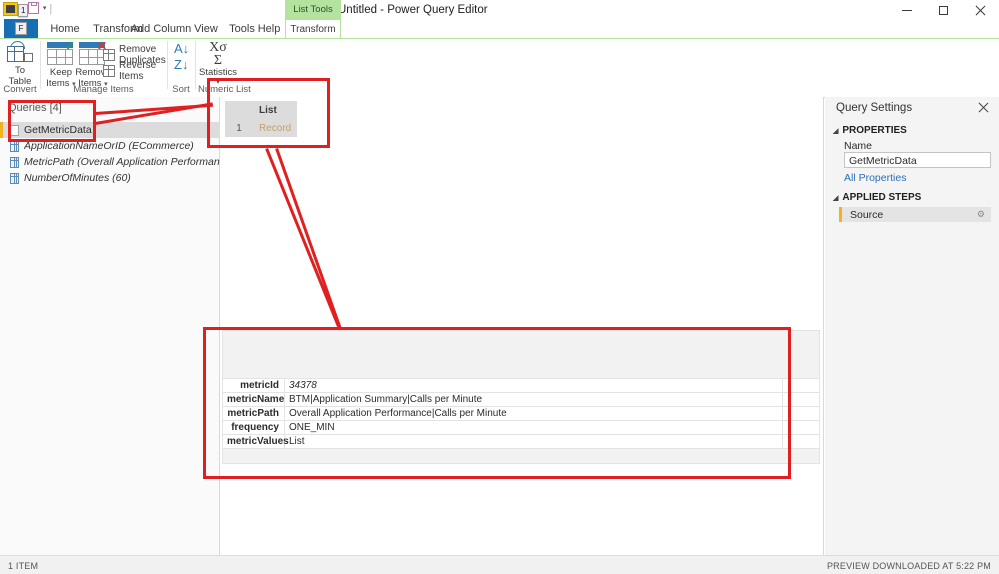 The height and width of the screenshot is (574, 999). Describe the element at coordinates (110, 146) in the screenshot. I see `query-item-applicationnameorid: ApplicationNameOrID (ECommerce)` at that location.